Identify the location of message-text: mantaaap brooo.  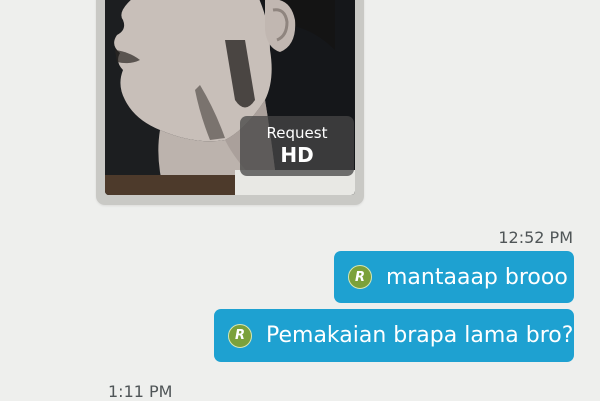
(477, 277).